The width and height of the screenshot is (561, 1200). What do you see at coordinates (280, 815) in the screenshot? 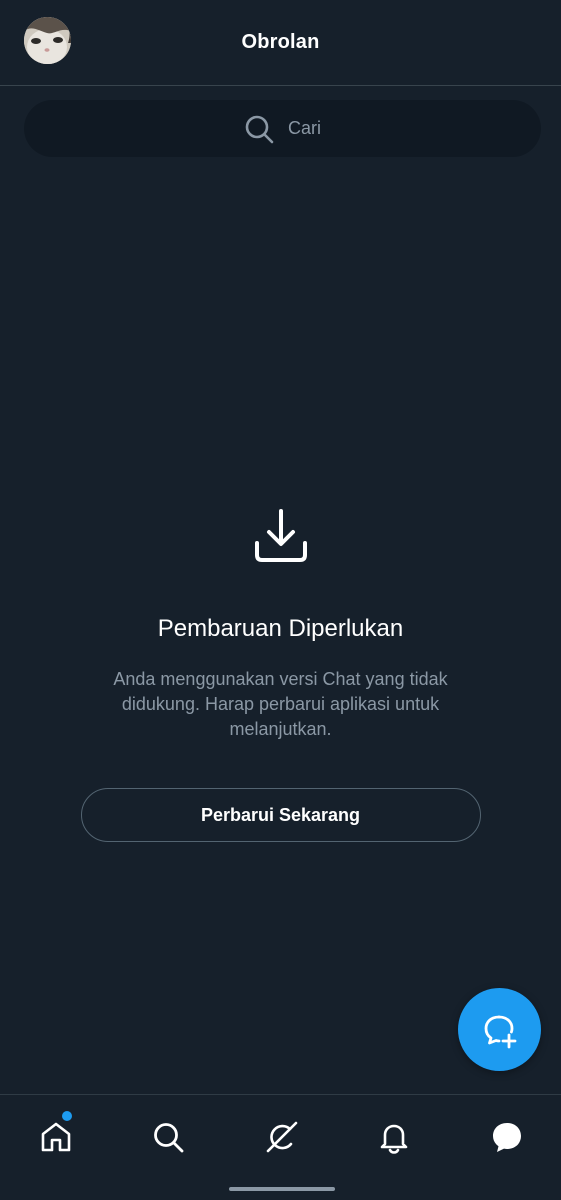
I see `update-now-button: Perbarui Sekarang` at bounding box center [280, 815].